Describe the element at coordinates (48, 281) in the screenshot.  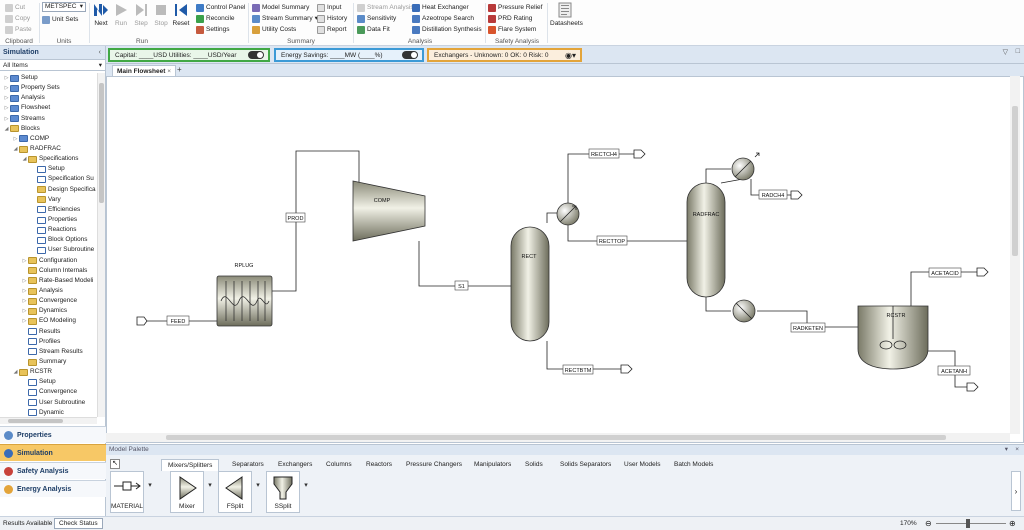
I see `tree-item: ▷ Rate-Based Modeli` at that location.